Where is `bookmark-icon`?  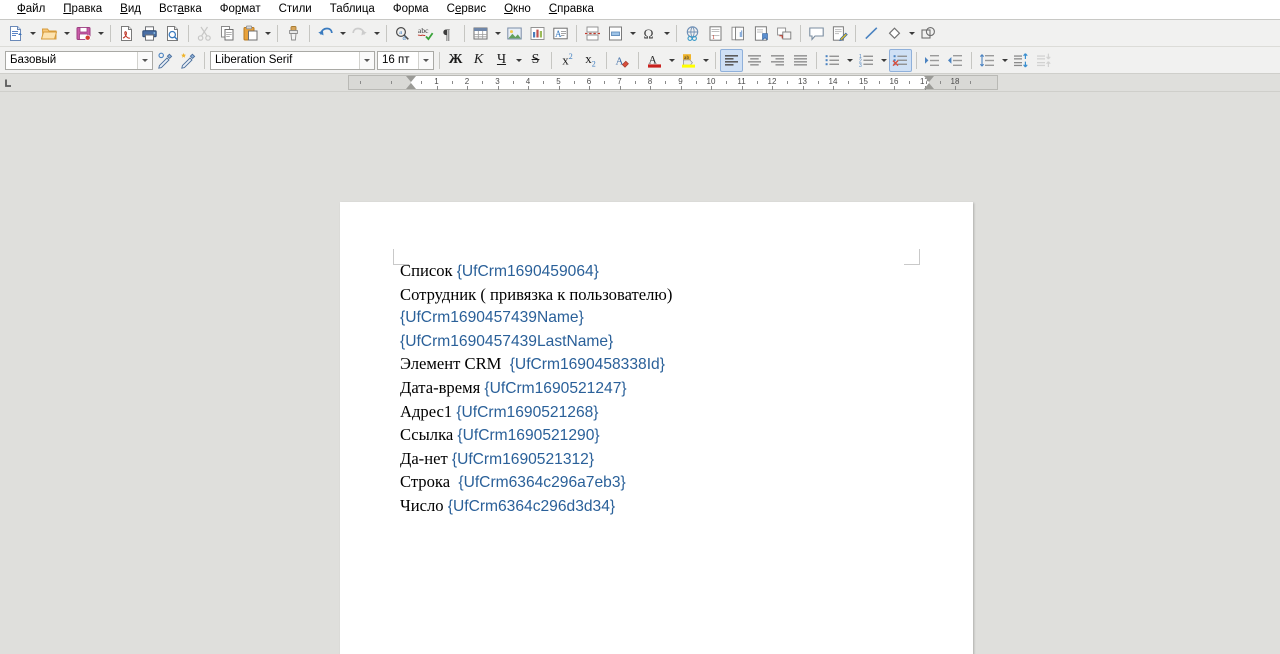 bookmark-icon is located at coordinates (761, 33).